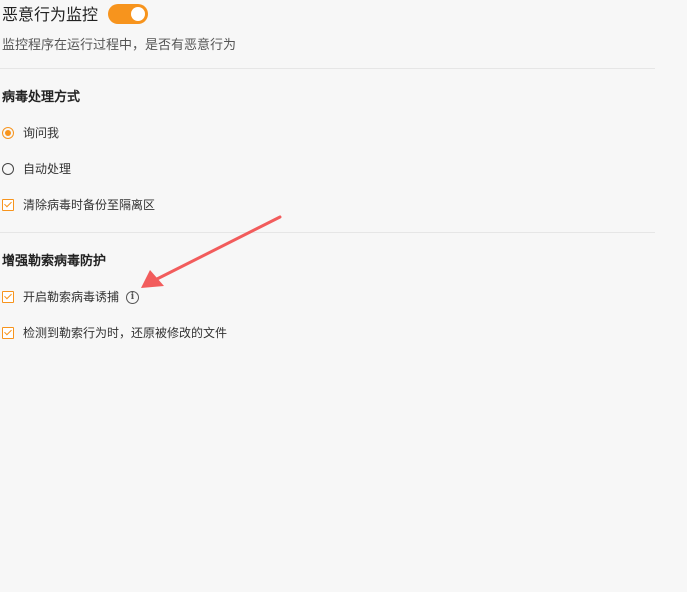 Image resolution: width=687 pixels, height=592 pixels. I want to click on restore-files-checkbox: 检测到勒索行为时，还原被修改的文件, so click(114, 333).